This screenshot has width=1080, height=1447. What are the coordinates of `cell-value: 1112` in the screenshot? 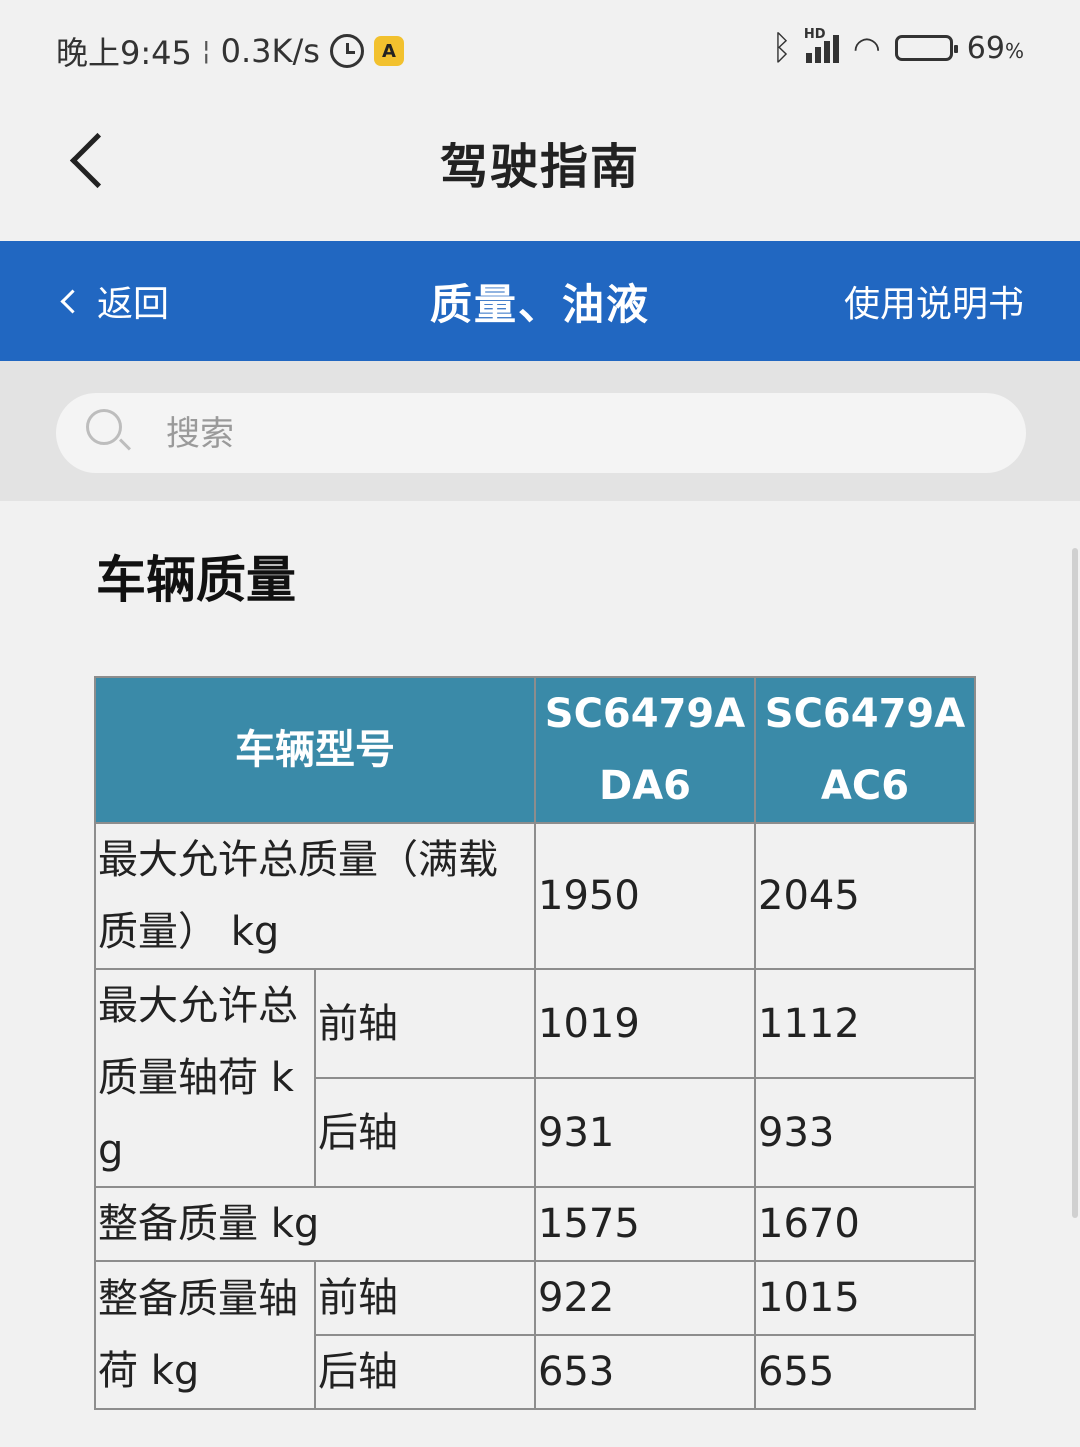 It's located at (865, 1023).